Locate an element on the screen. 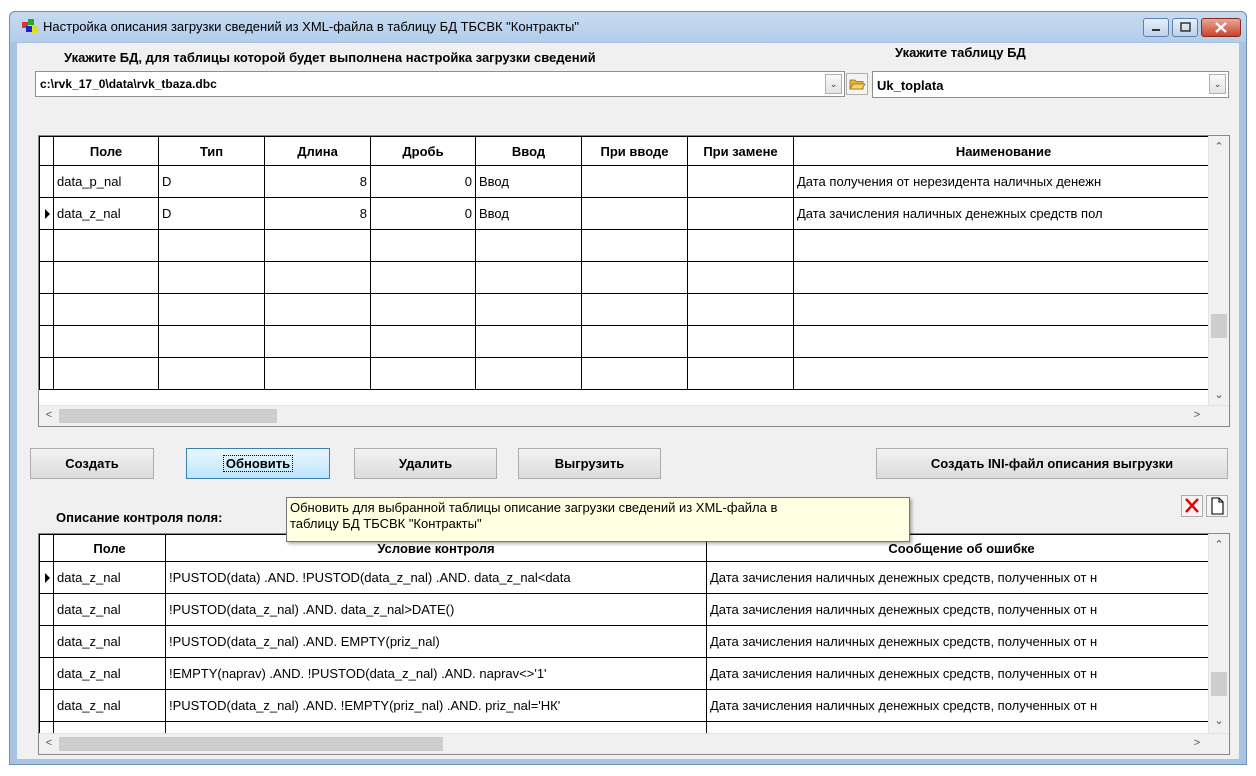  minimize-icon is located at coordinates (1156, 30).